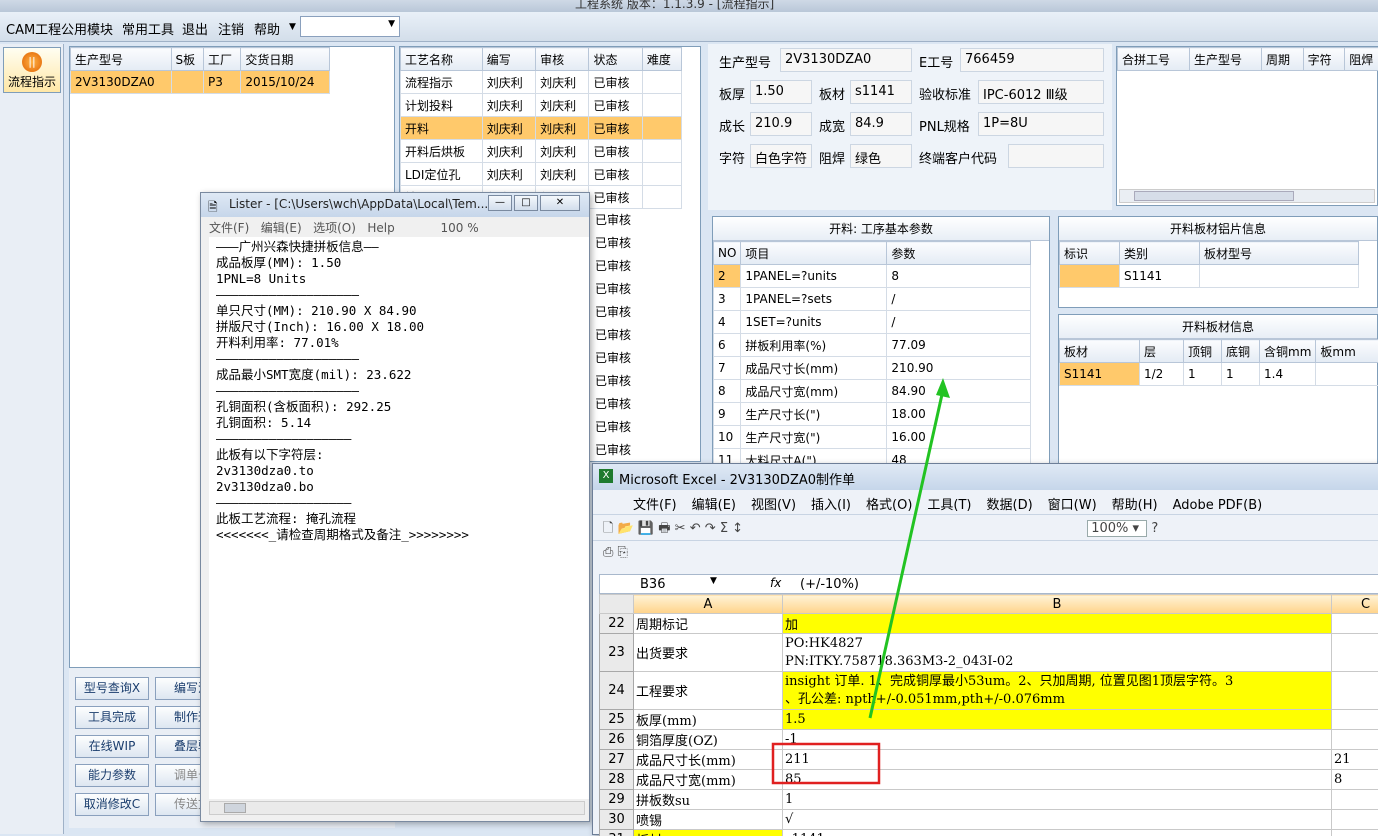 This screenshot has width=1378, height=836. What do you see at coordinates (285, 59) in the screenshot?
I see `col-due: 交货日期` at bounding box center [285, 59].